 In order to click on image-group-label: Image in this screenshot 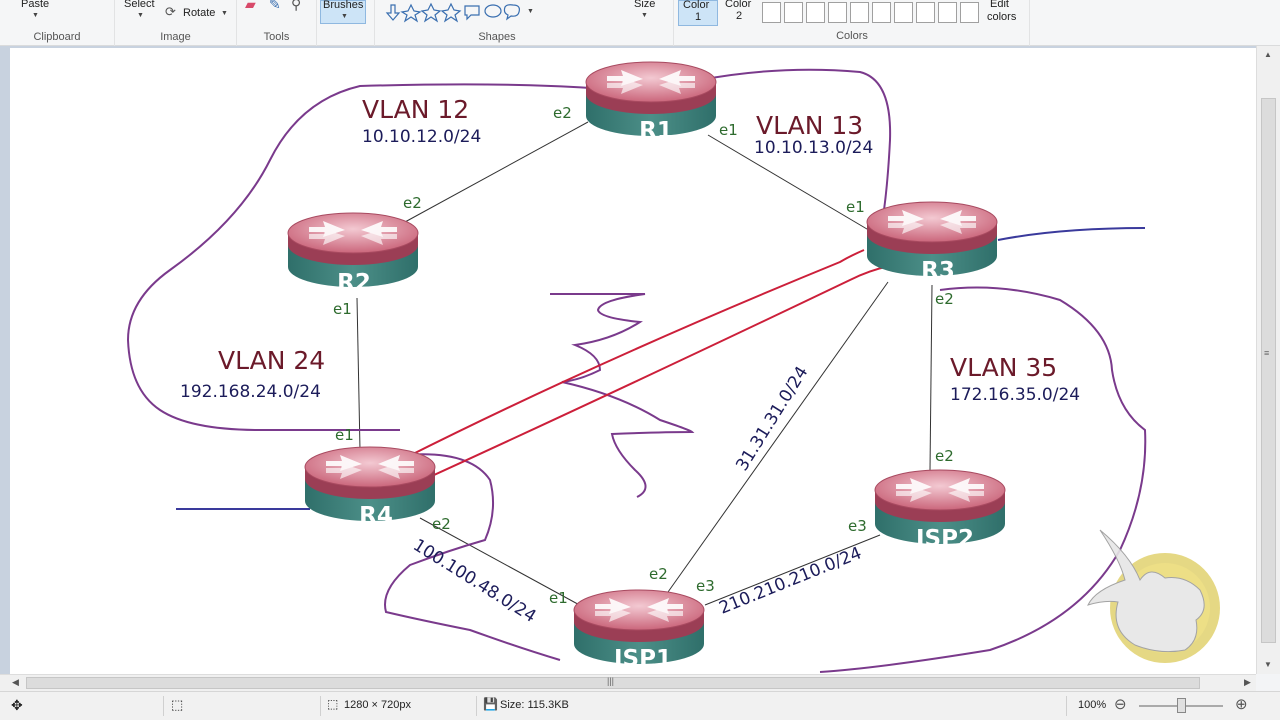, I will do `click(175, 37)`.